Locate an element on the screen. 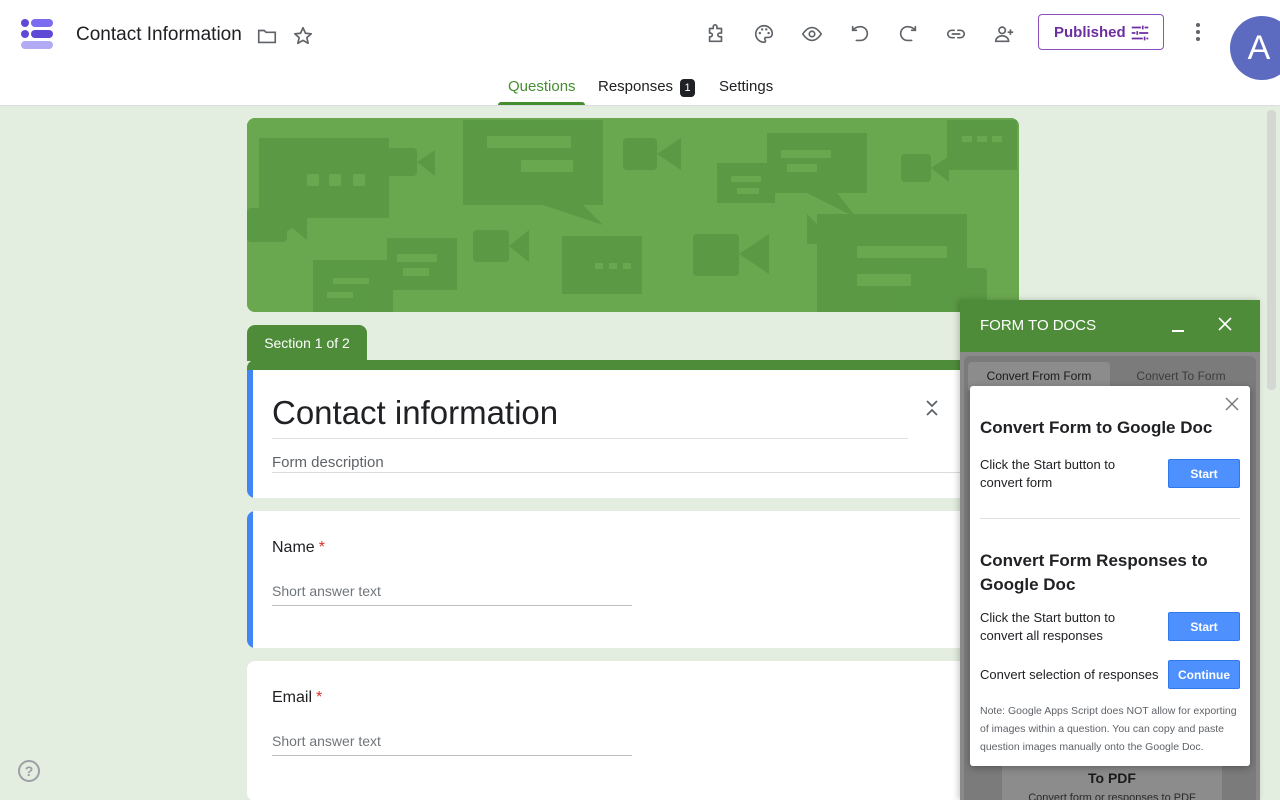 Image resolution: width=1280 pixels, height=800 pixels. tab-bar: Questions Responses Settings is located at coordinates (640, 89).